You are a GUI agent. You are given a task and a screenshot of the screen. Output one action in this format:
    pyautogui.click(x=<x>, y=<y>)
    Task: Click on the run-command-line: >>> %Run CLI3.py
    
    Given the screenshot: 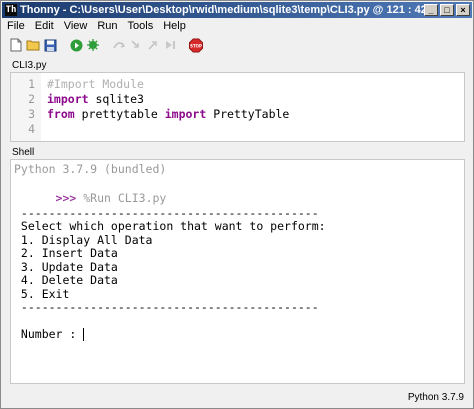 What is the action you would take?
    pyautogui.click(x=90, y=191)
    